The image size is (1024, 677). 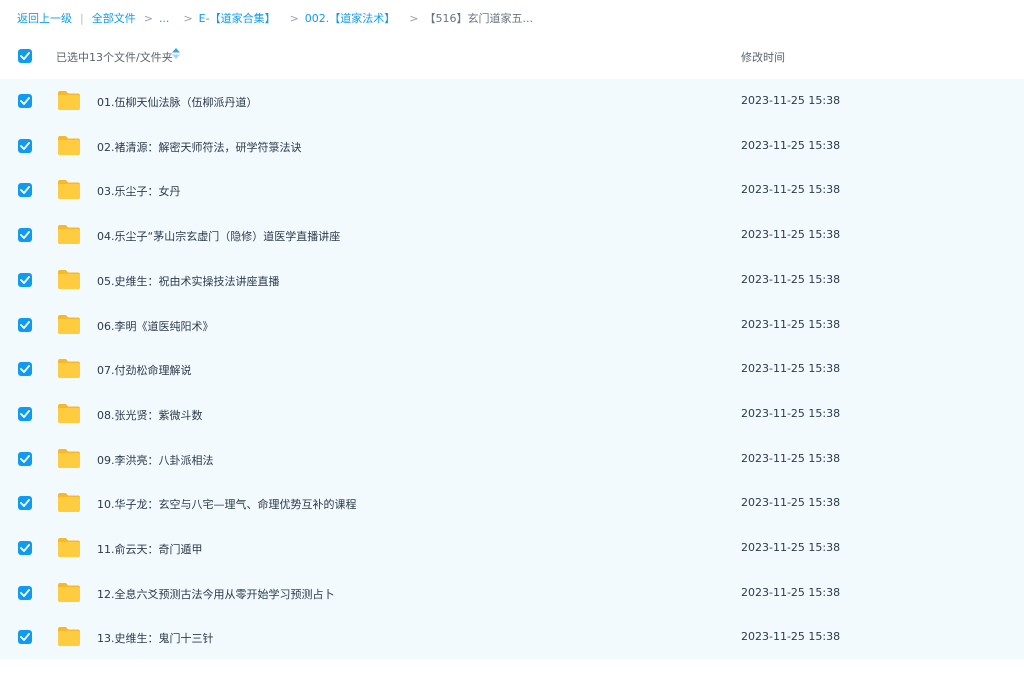 I want to click on table-row: 01.伍柳天仙法脉（伍柳派丹道） 2023-11-25 15:38, so click(x=512, y=101).